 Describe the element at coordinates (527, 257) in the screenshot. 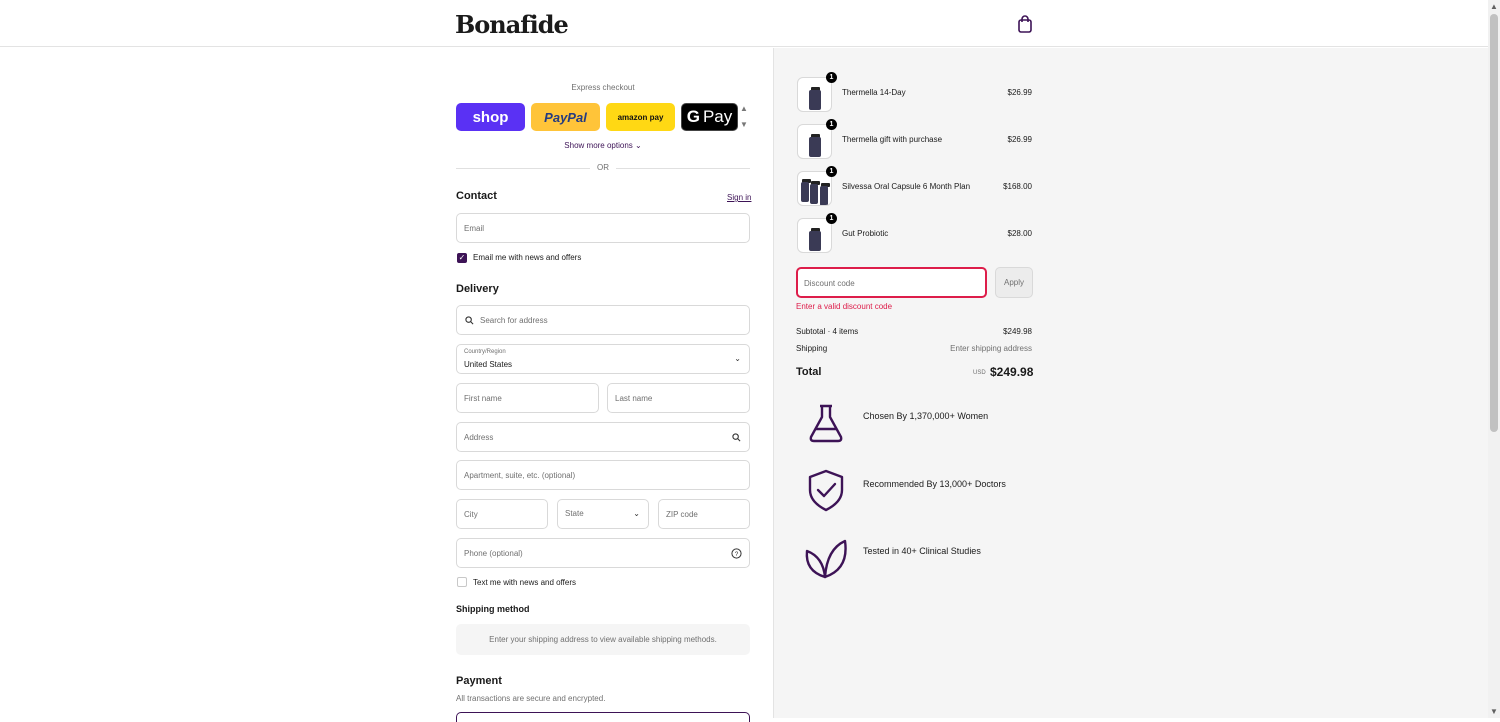

I see `email-opt-in-label: Email me with news and offers` at that location.